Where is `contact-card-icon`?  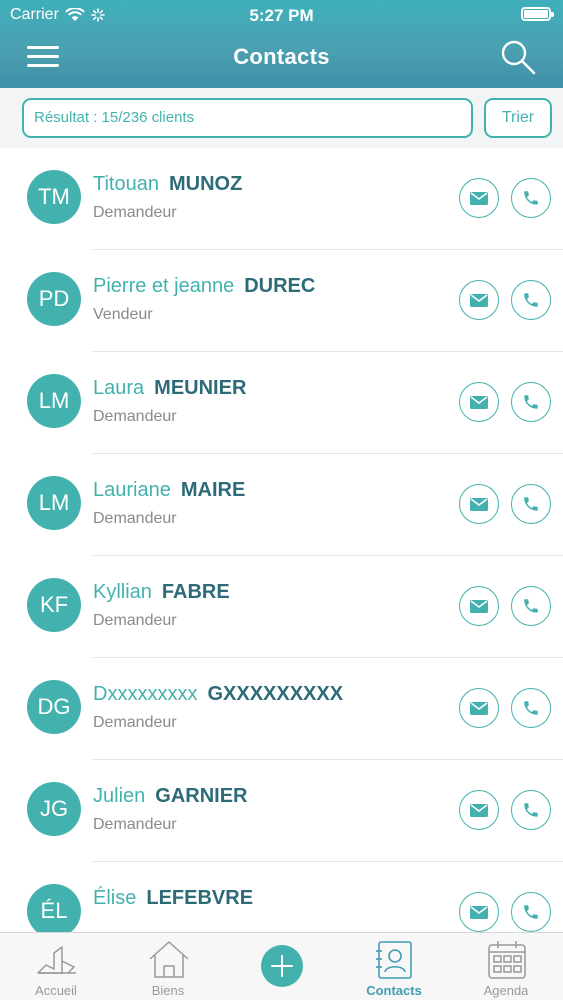
contact-card-icon is located at coordinates (394, 960).